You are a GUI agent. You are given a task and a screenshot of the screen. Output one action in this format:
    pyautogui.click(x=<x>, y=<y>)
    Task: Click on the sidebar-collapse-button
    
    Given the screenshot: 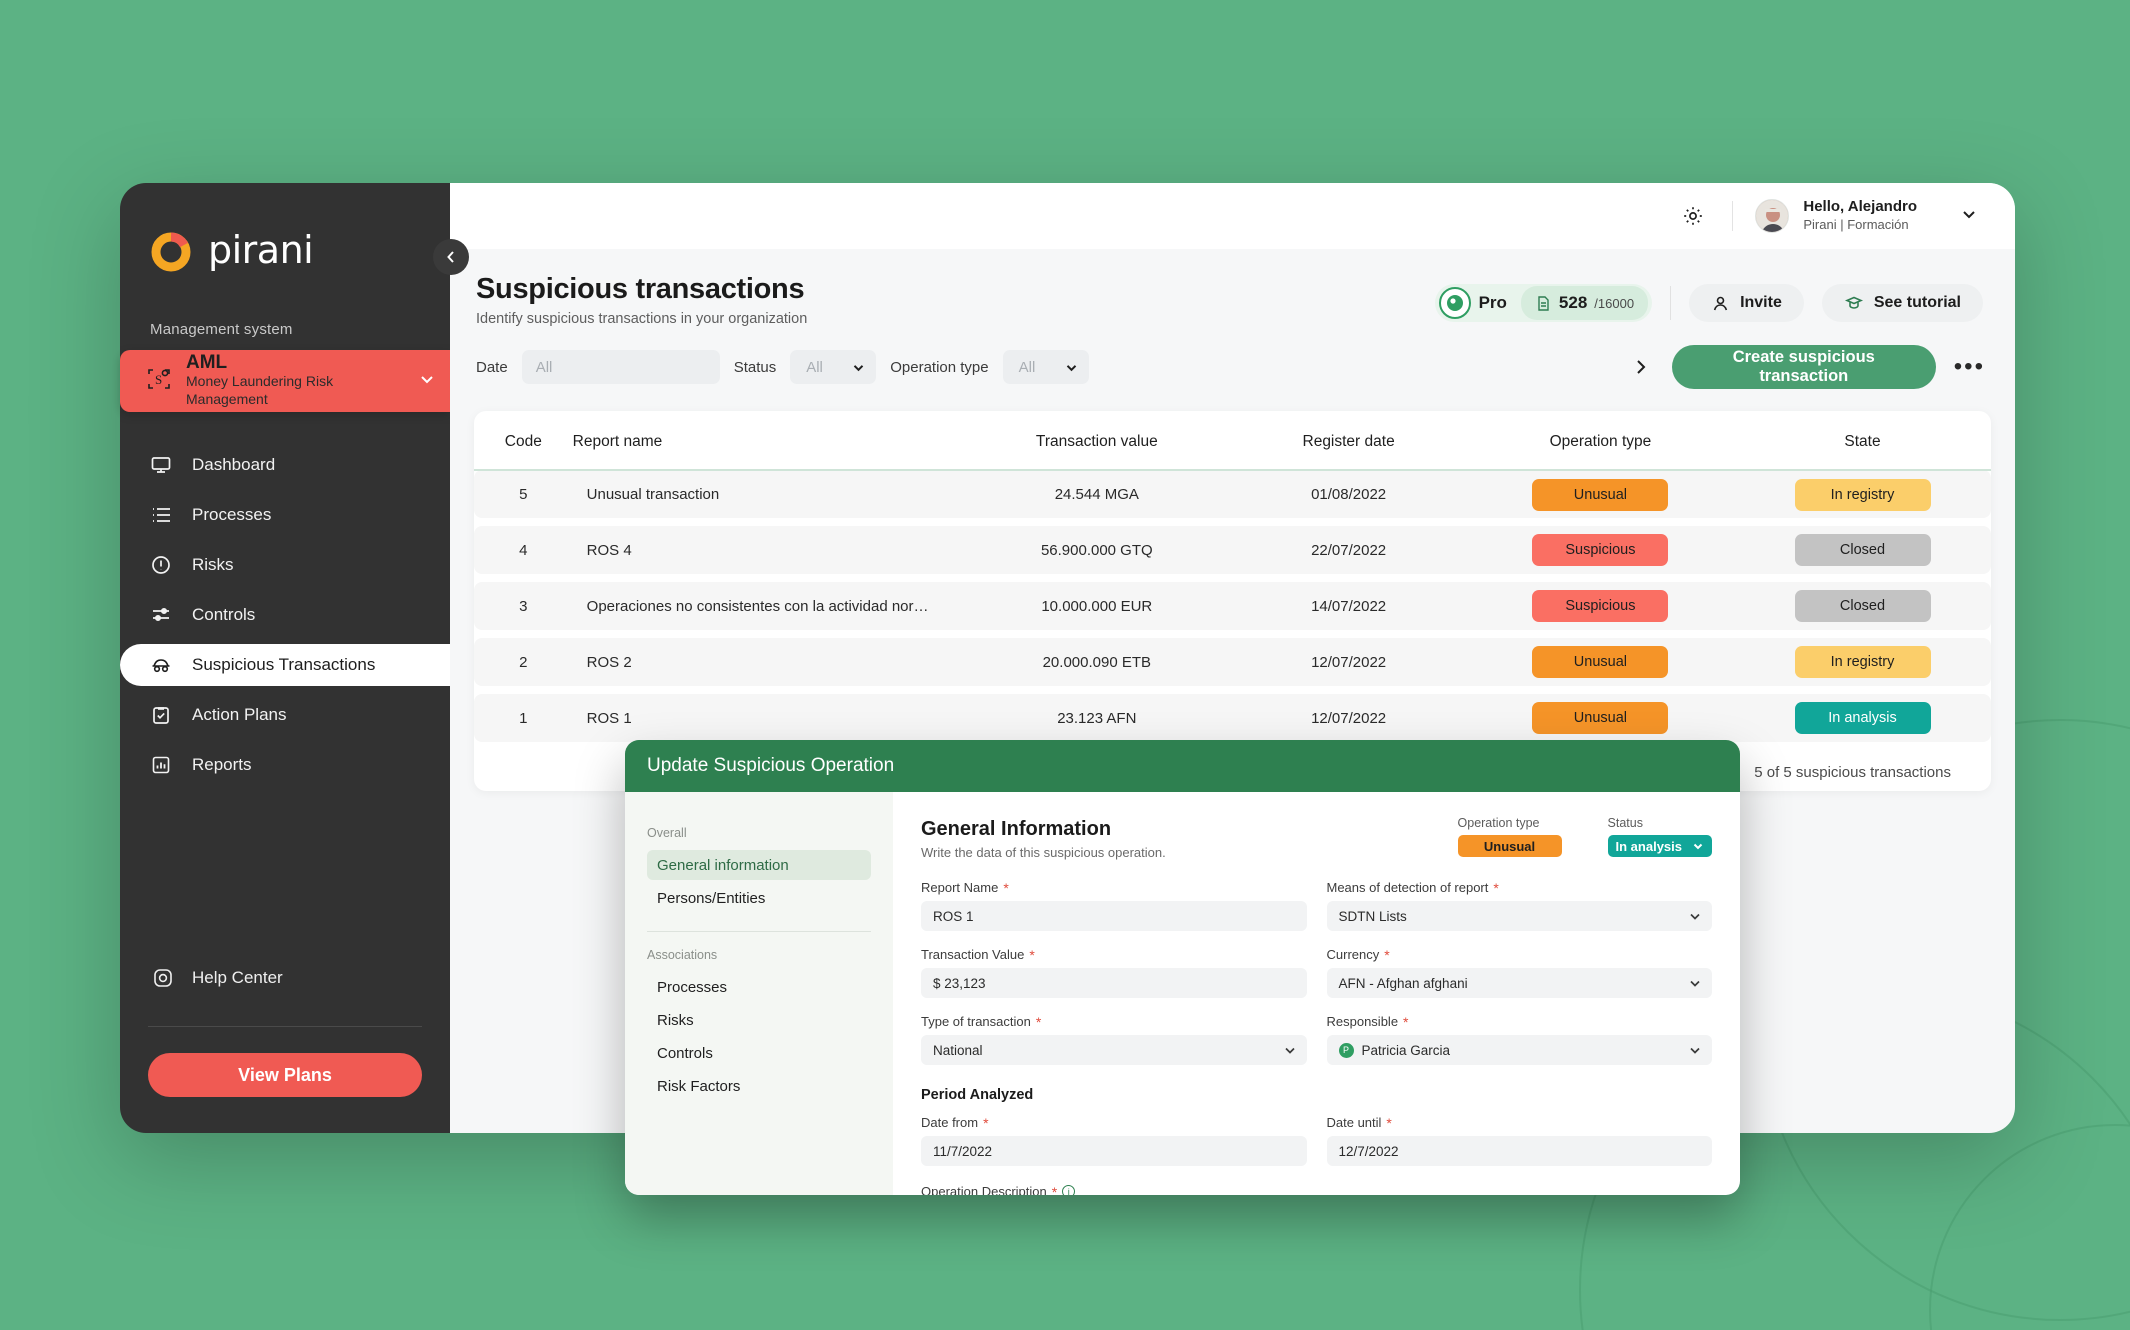 What is the action you would take?
    pyautogui.click(x=451, y=257)
    